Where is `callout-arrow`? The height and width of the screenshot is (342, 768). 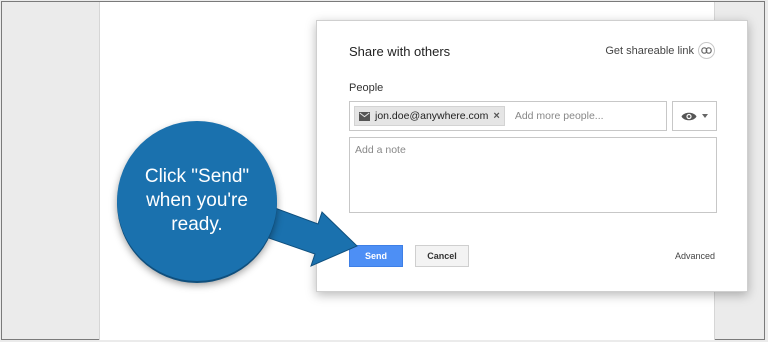 callout-arrow is located at coordinates (298, 232).